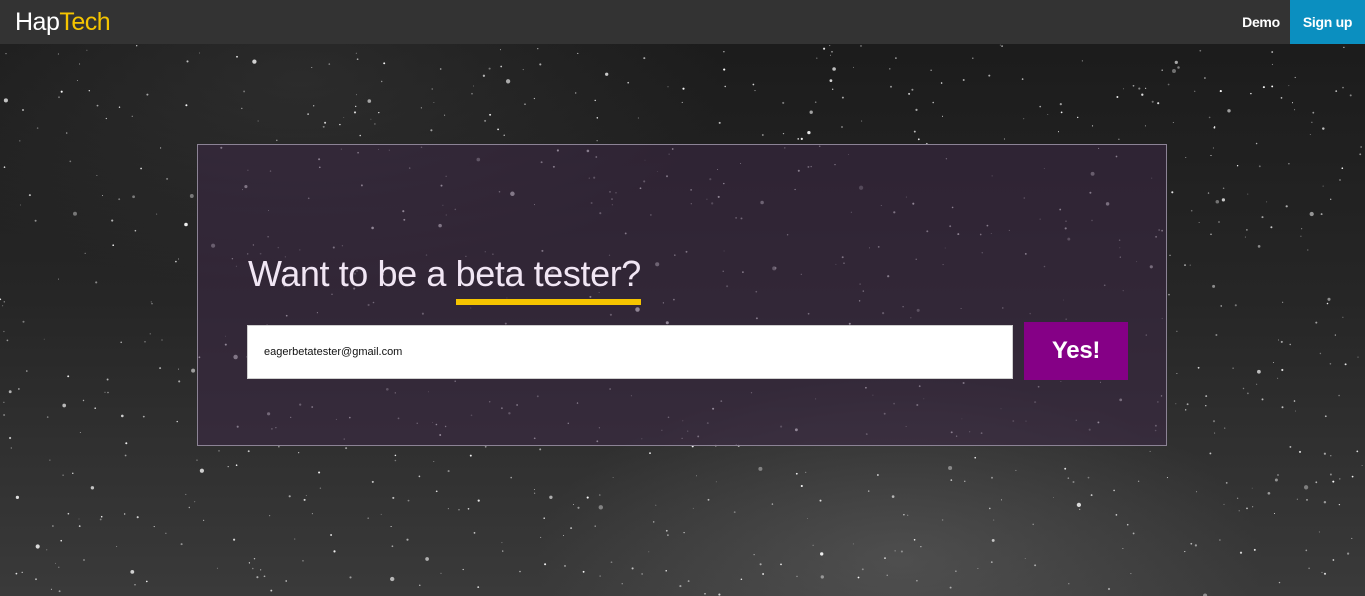  I want to click on brand-name-part2: Tech, so click(85, 22).